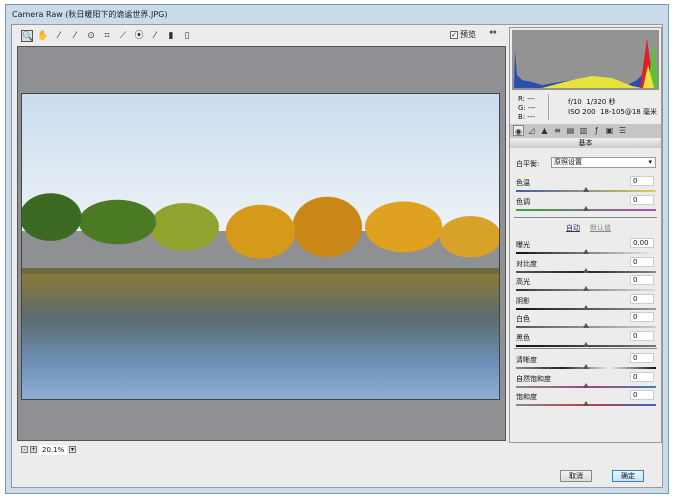 The image size is (681, 499). Describe the element at coordinates (586, 283) in the screenshot. I see `slider-control: 高光 0` at that location.